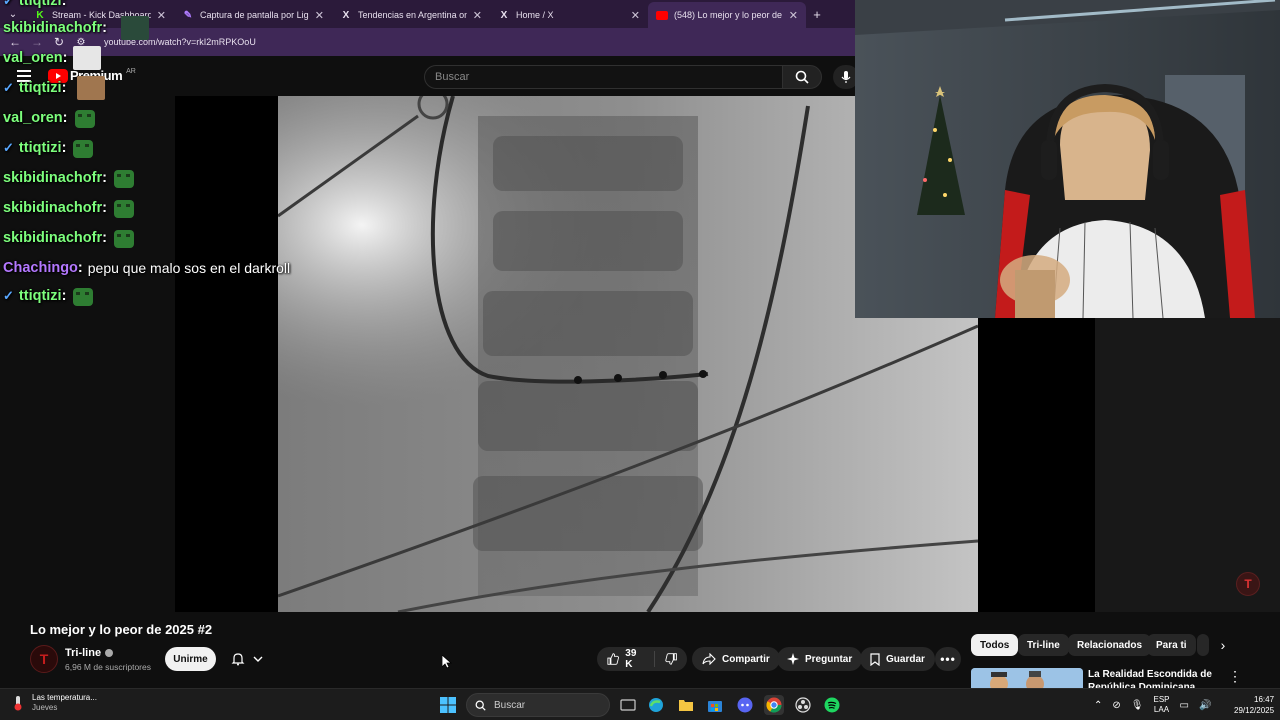 Image resolution: width=1280 pixels, height=720 pixels. What do you see at coordinates (1203, 645) in the screenshot?
I see `chip-more` at bounding box center [1203, 645].